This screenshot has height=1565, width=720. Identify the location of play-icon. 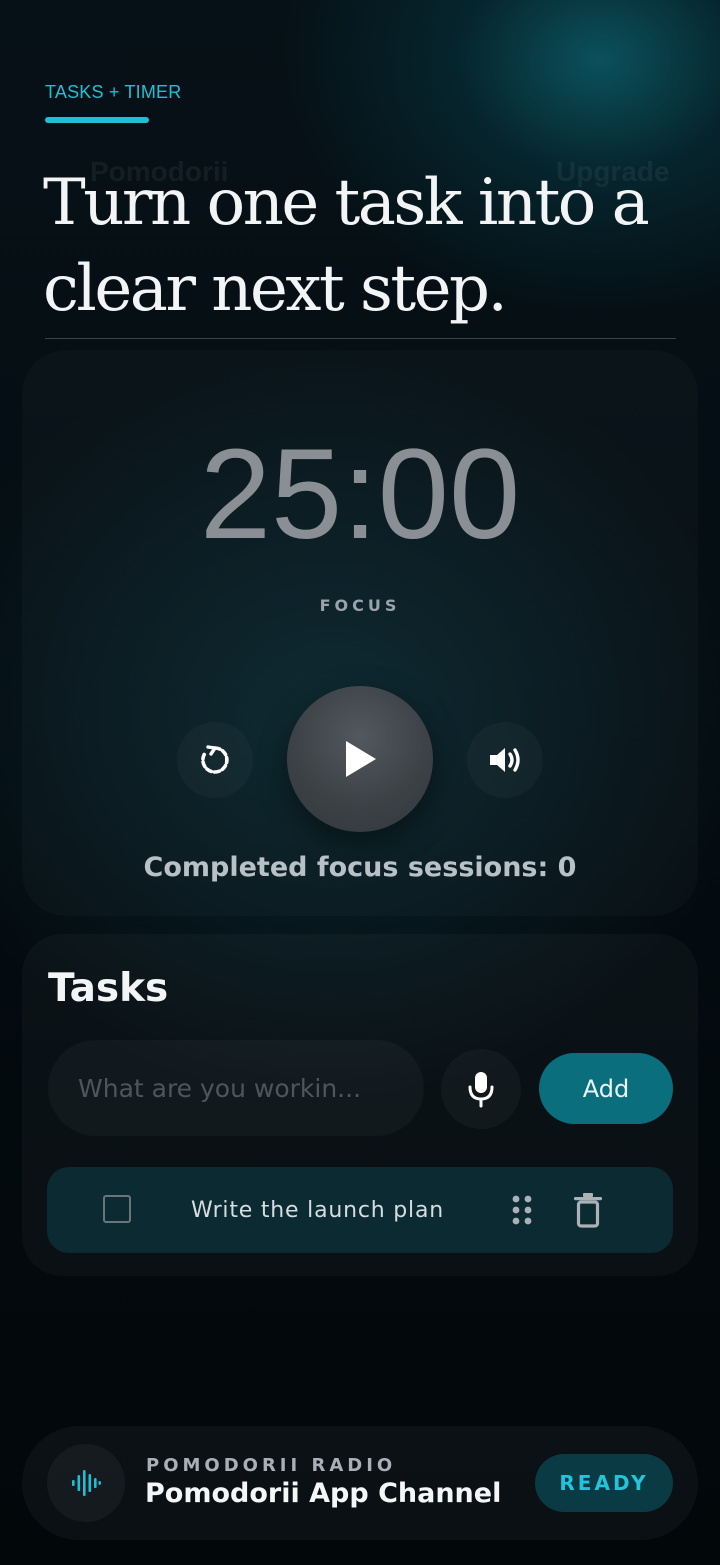
(361, 759).